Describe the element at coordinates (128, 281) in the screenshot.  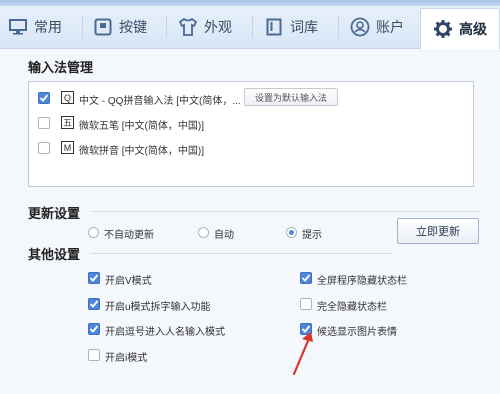
I see `v-mode-label: 开启V模式` at that location.